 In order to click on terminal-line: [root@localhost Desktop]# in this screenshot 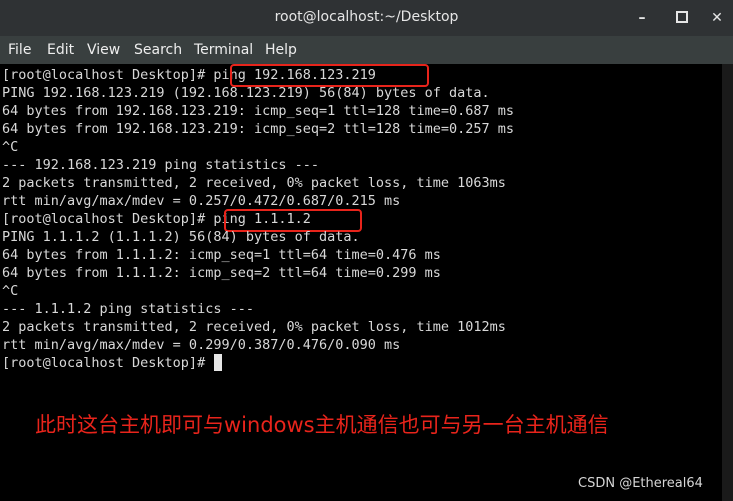, I will do `click(112, 363)`.